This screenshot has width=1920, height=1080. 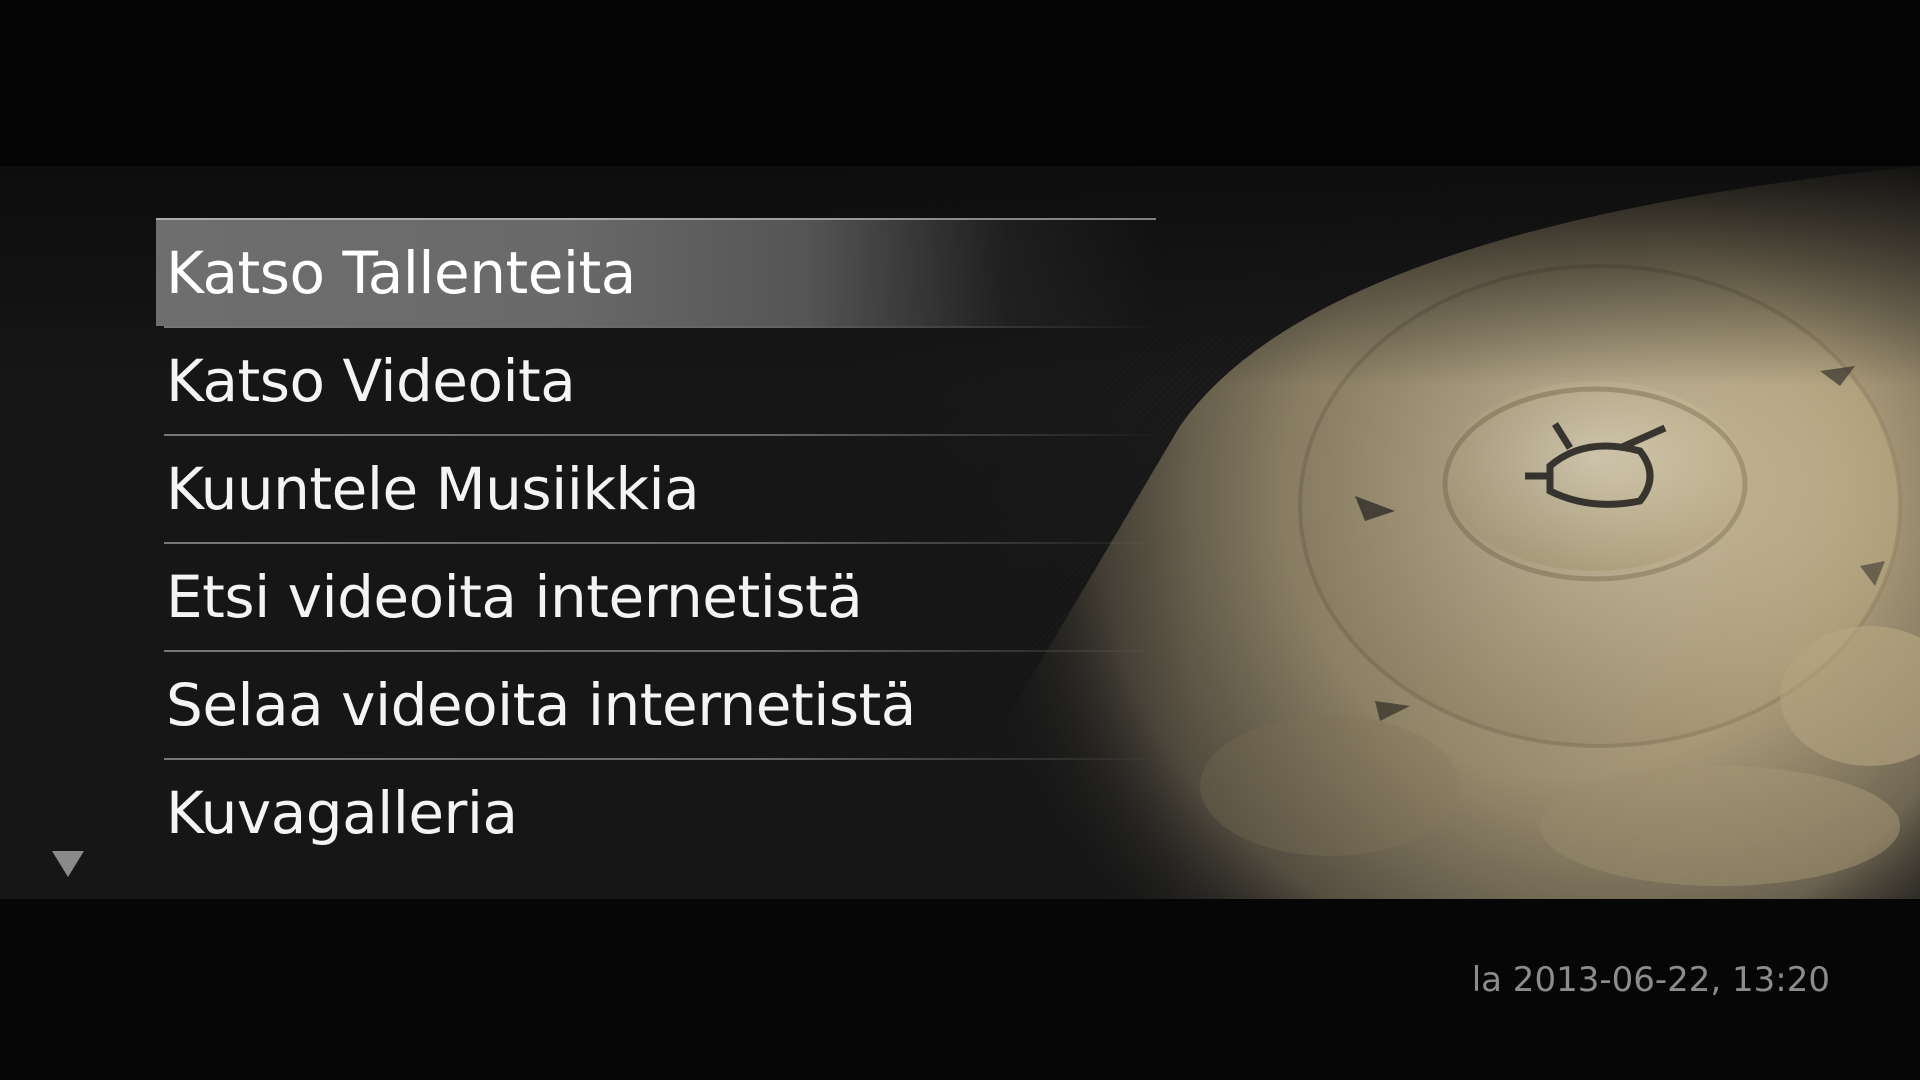 What do you see at coordinates (660, 382) in the screenshot?
I see `menu-item-katso-videoita: Katso Videoita` at bounding box center [660, 382].